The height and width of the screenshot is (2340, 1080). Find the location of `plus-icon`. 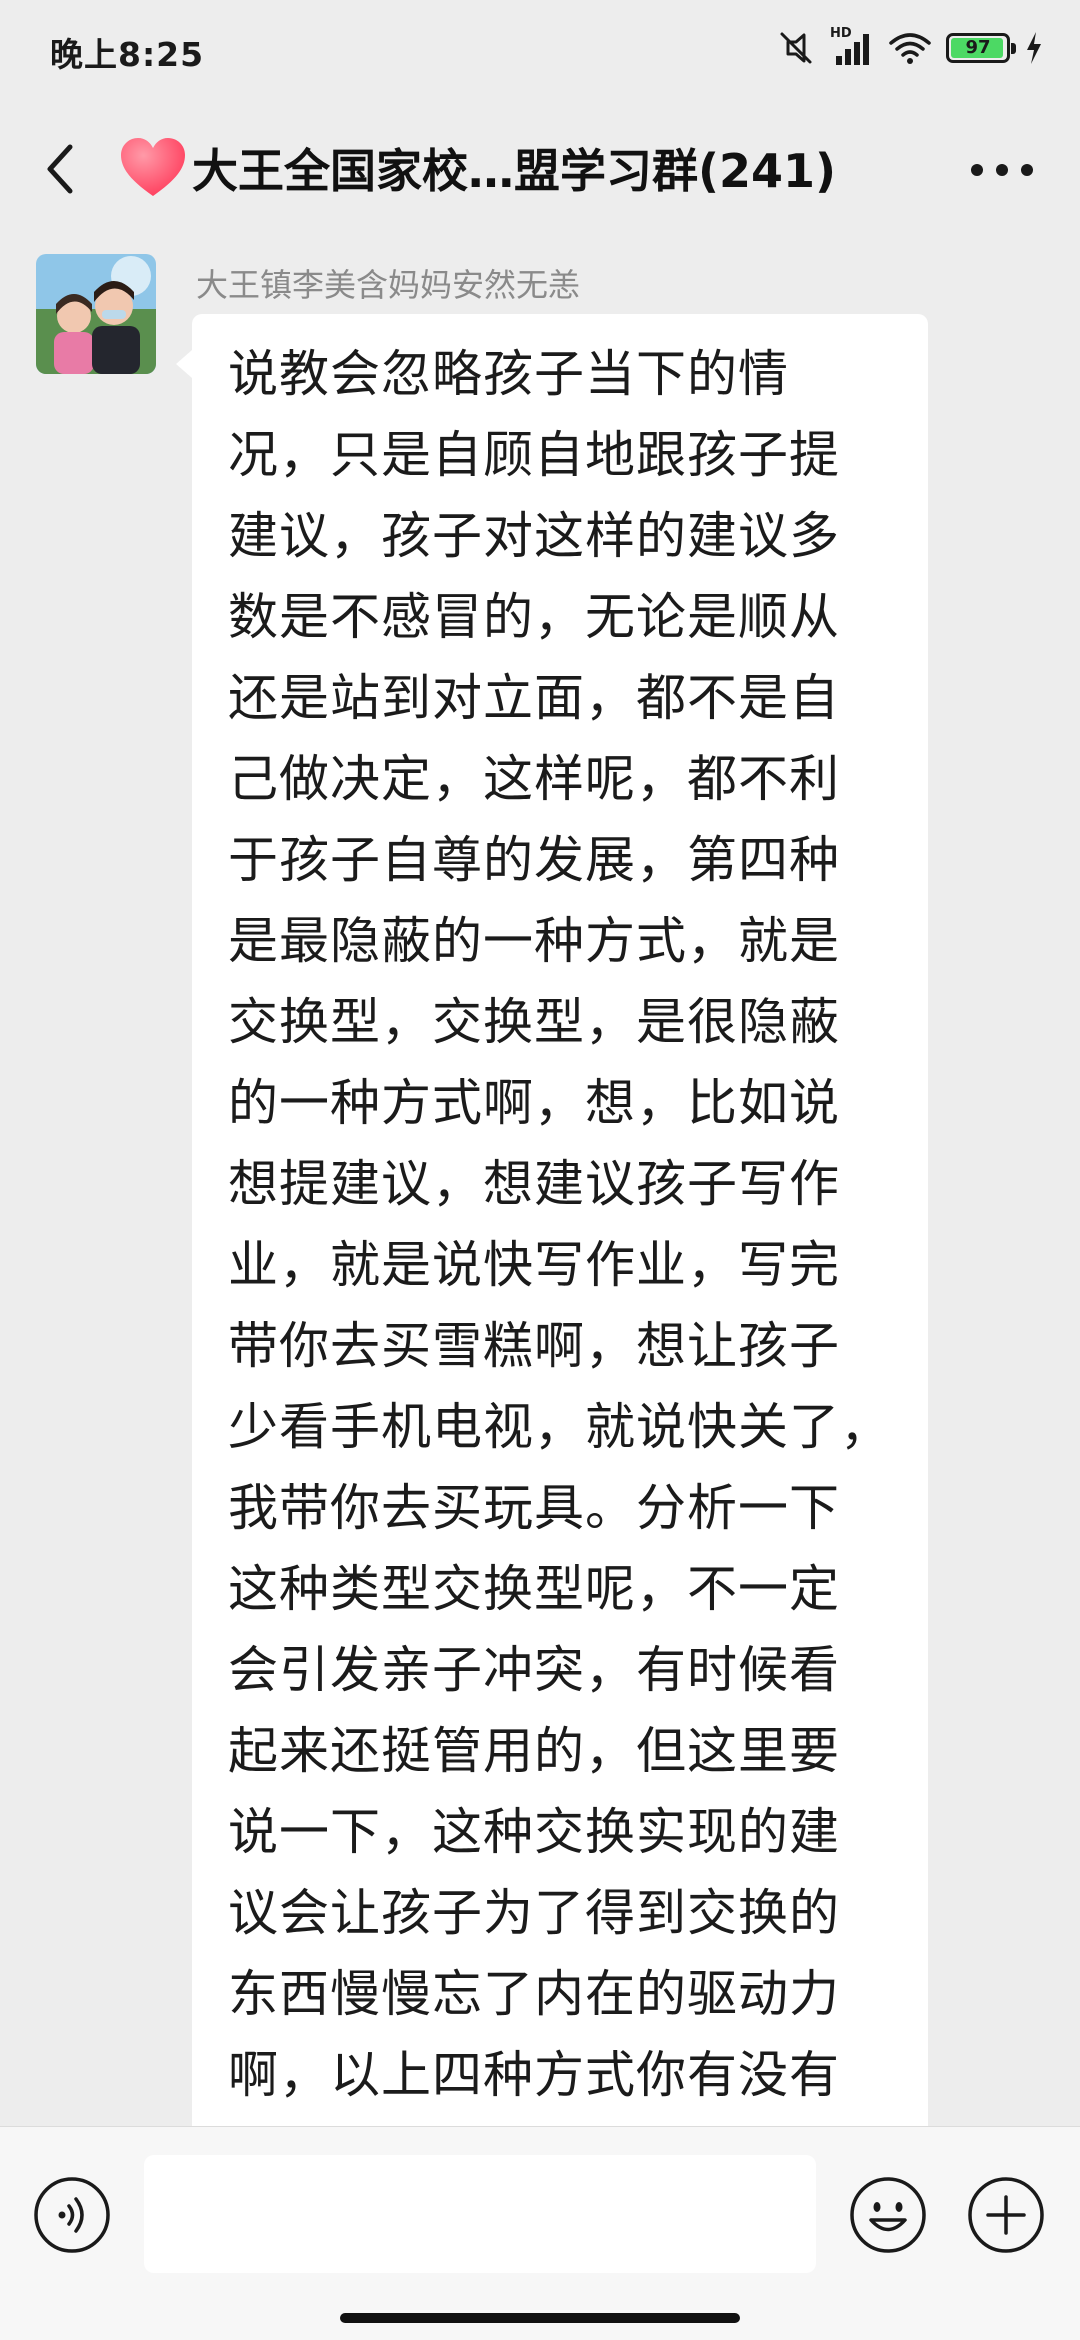

plus-icon is located at coordinates (1006, 2215).